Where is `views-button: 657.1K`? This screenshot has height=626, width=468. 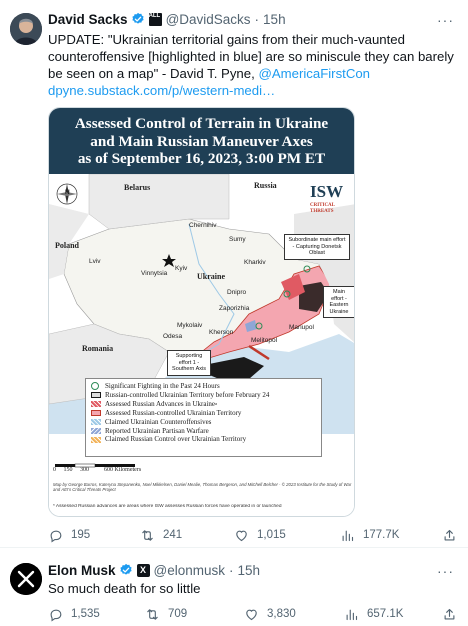 views-button: 657.1K is located at coordinates (373, 614).